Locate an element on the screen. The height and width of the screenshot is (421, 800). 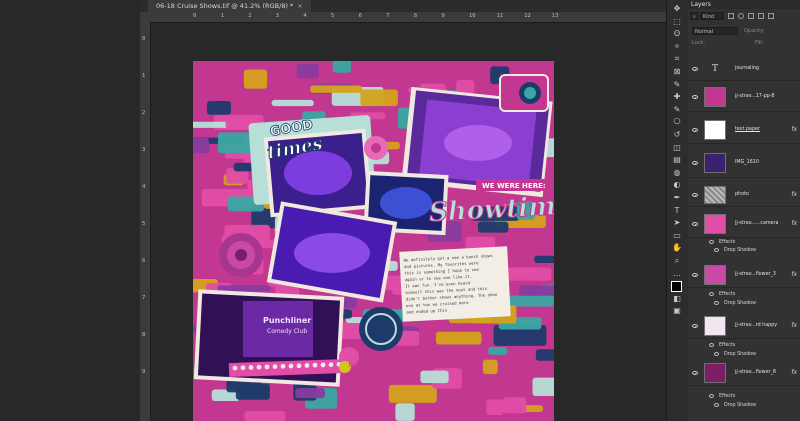
frame-icon: ⊠ is located at coordinates (677, 72).